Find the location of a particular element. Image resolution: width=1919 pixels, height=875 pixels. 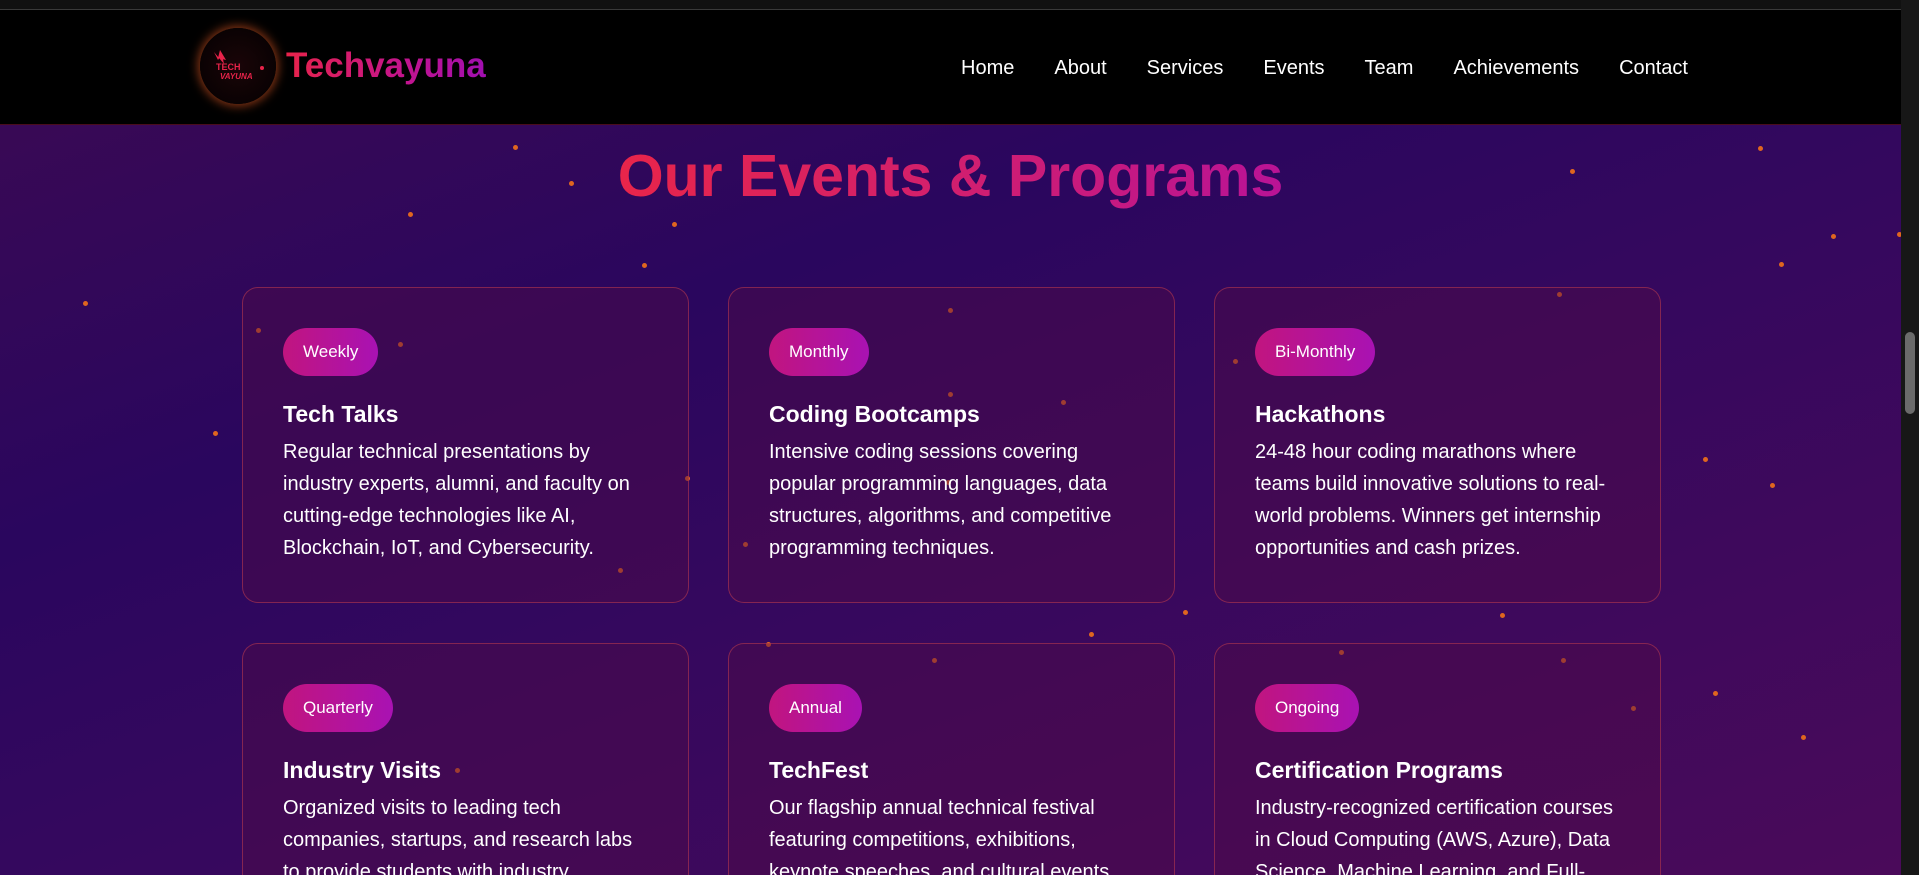

logo-text-top: TECH is located at coordinates (228, 67).